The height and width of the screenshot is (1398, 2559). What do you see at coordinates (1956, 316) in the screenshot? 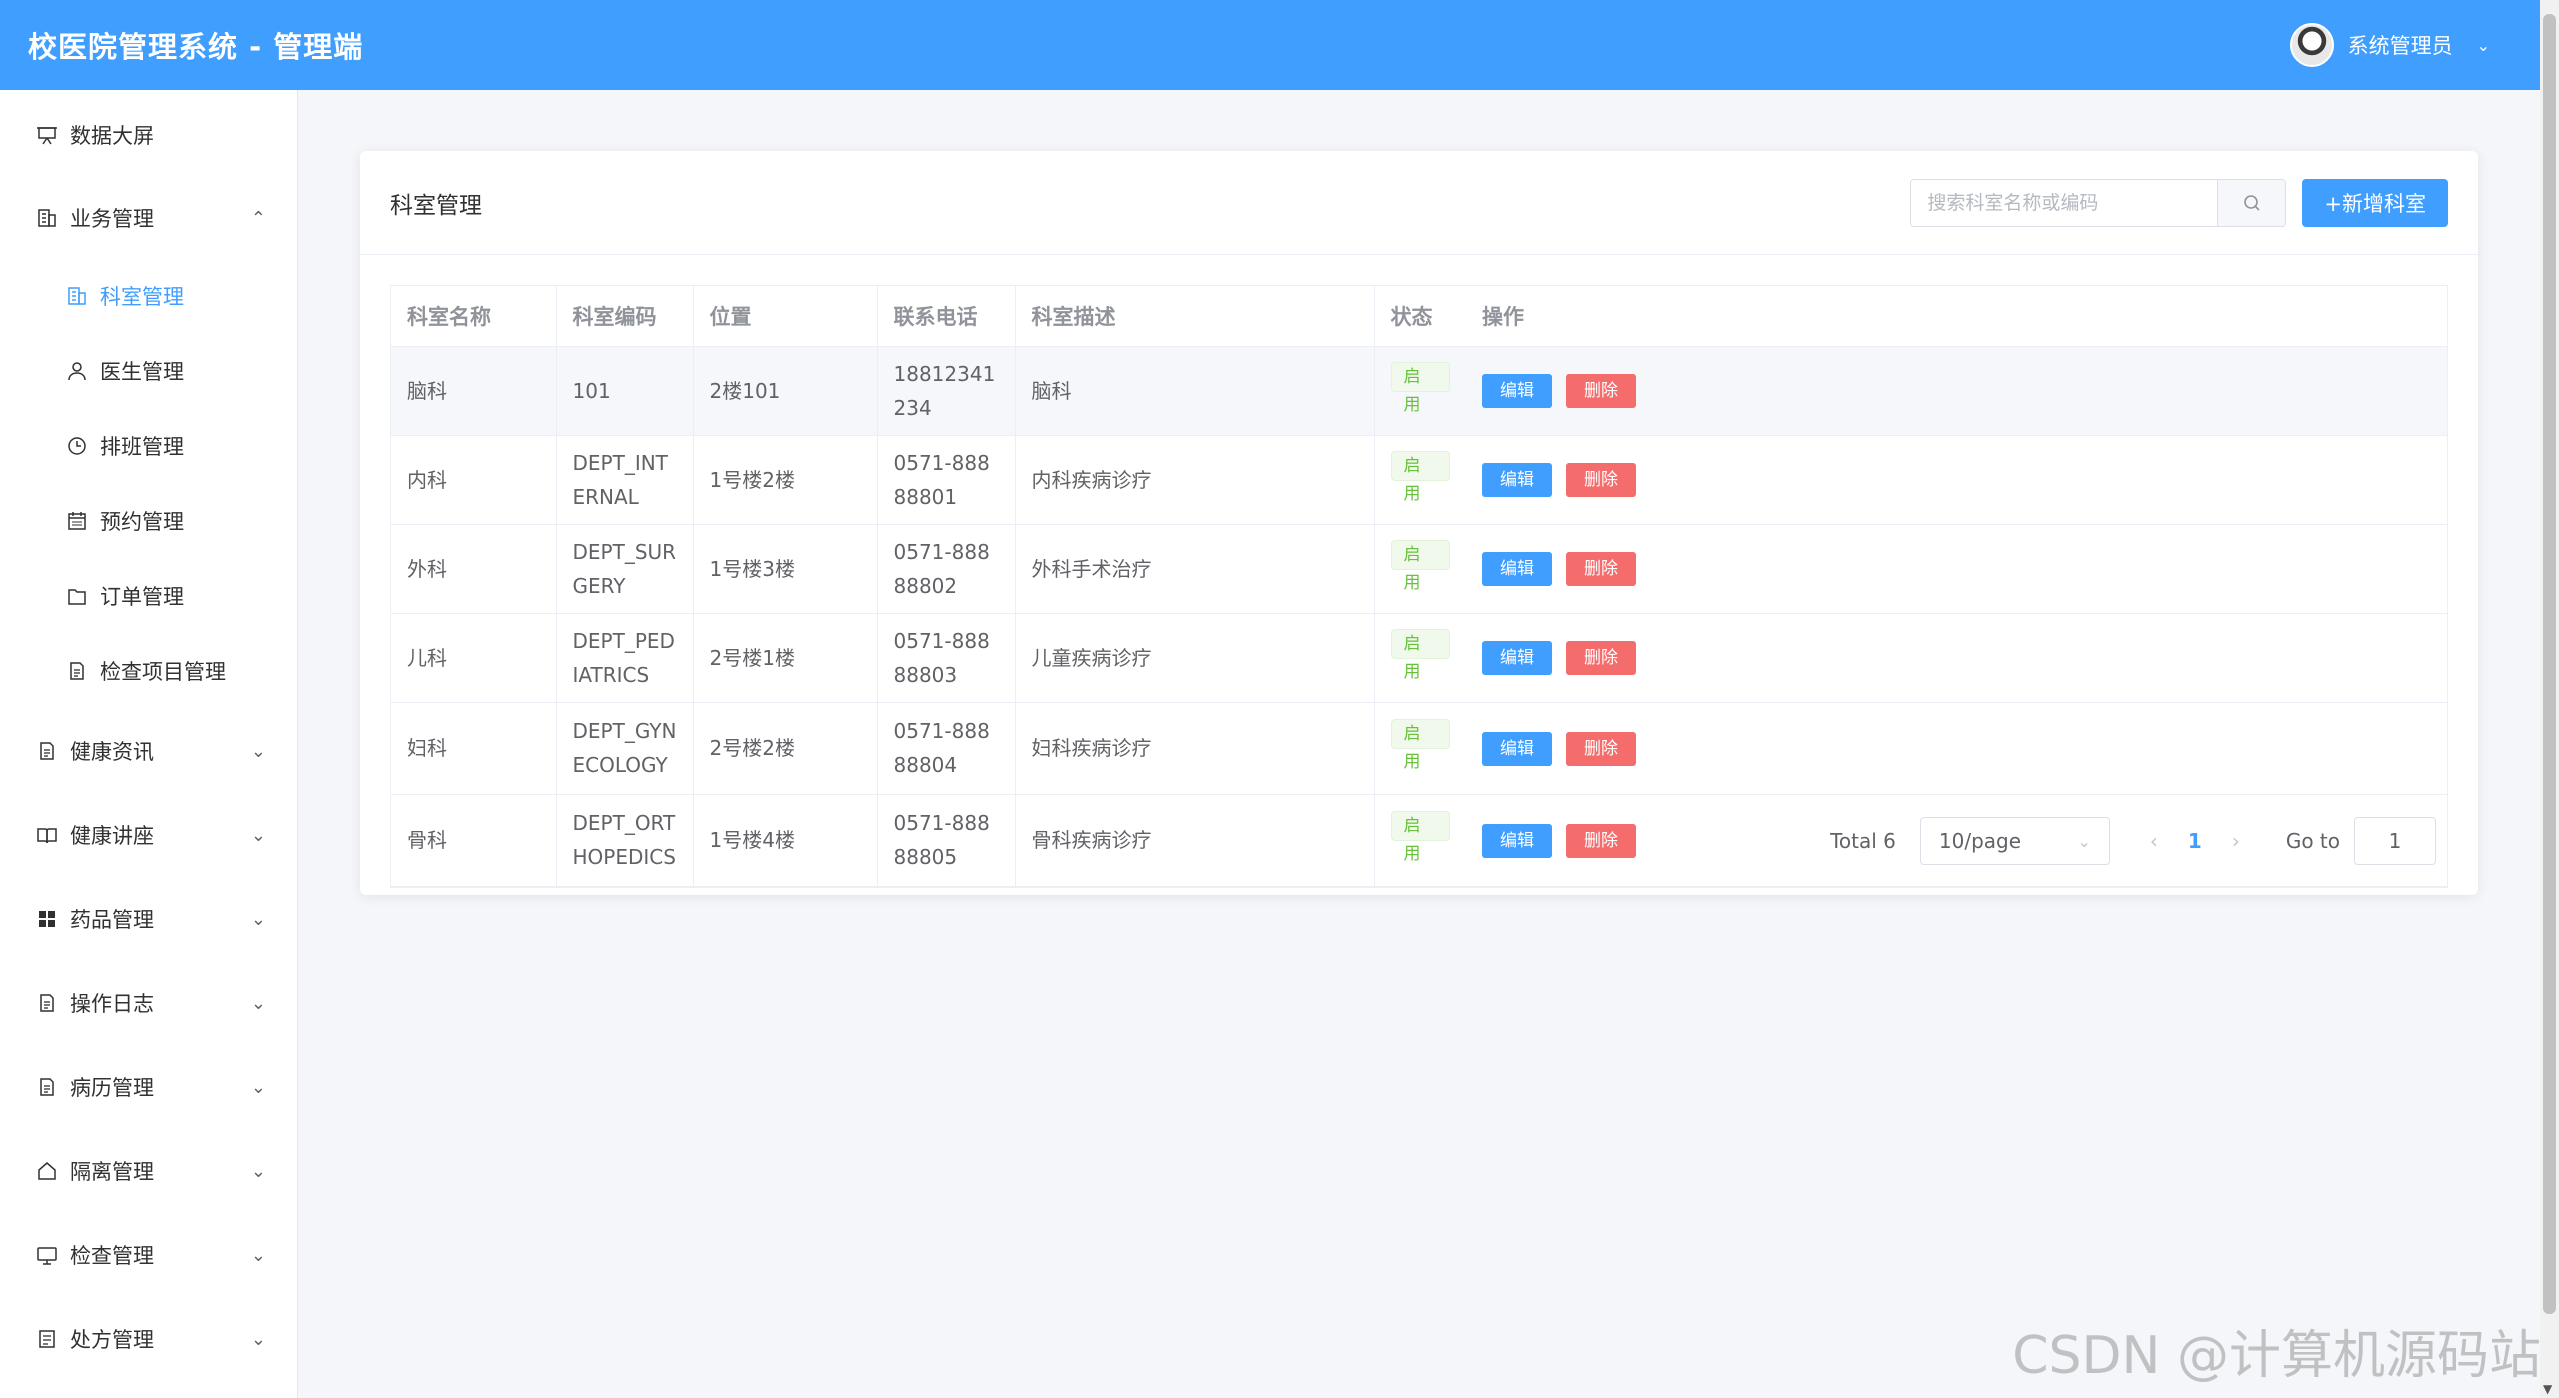
I see `column-header: 操作` at bounding box center [1956, 316].